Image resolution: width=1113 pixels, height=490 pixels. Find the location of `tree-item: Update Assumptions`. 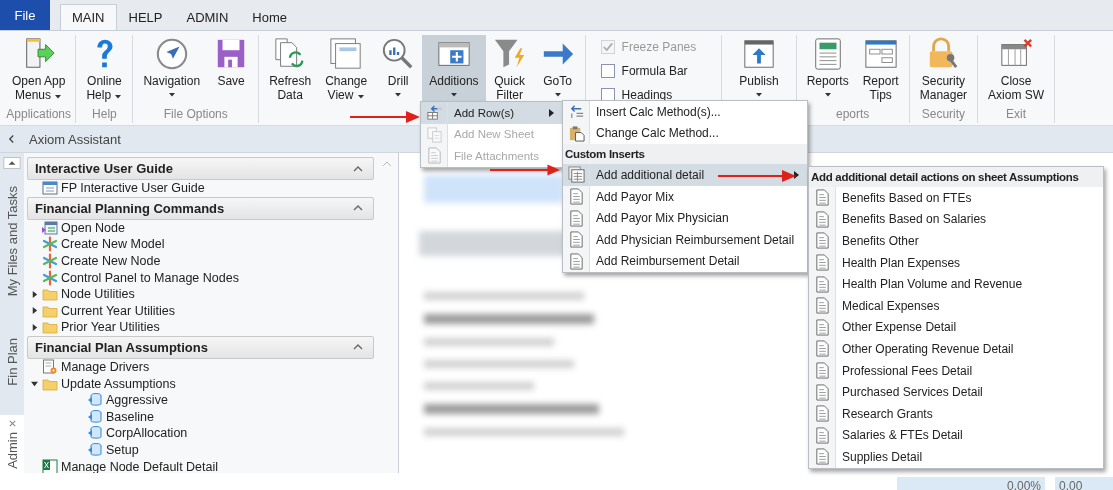

tree-item: Update Assumptions is located at coordinates (200, 383).